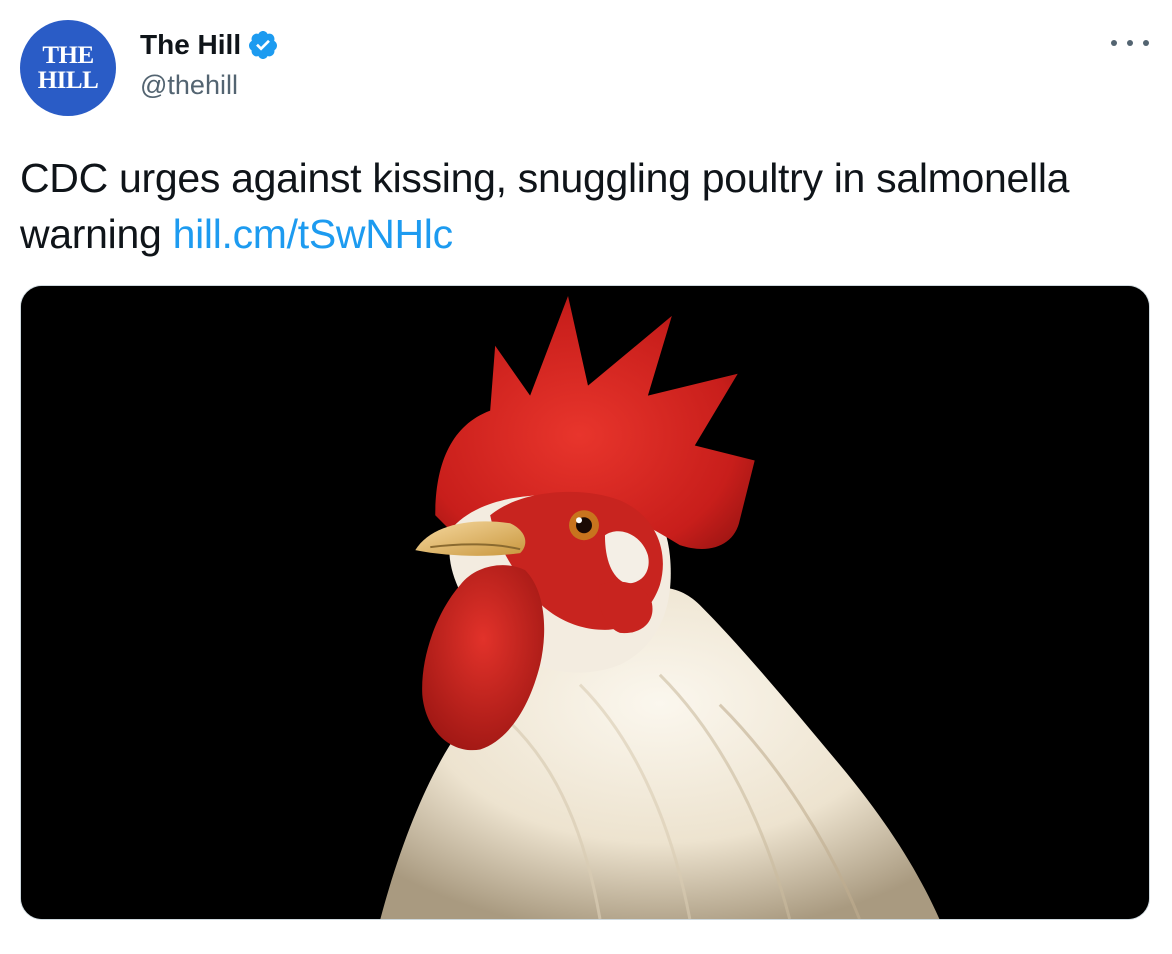 The height and width of the screenshot is (954, 1172). What do you see at coordinates (189, 85) in the screenshot?
I see `author-handle: @thehill` at bounding box center [189, 85].